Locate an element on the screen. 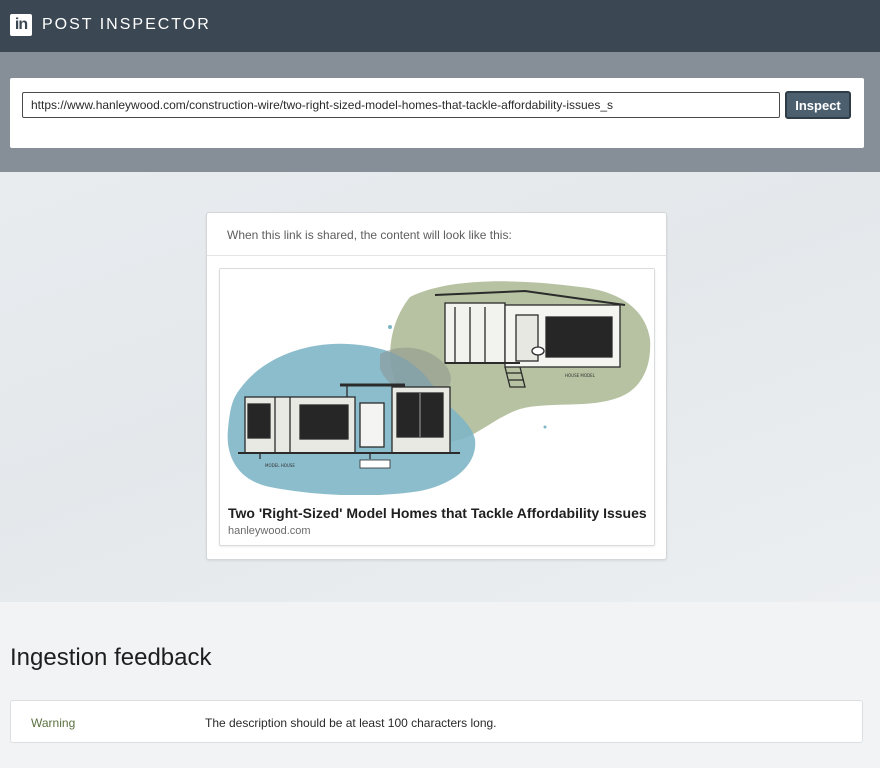 The width and height of the screenshot is (880, 768). feedback-level: Warning is located at coordinates (53, 723).